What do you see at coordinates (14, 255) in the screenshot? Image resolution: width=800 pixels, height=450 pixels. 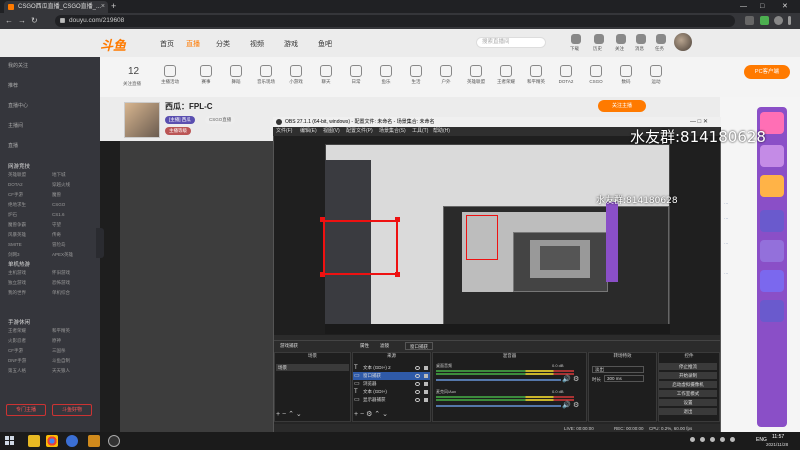 I see `sidebar-category-link: 剑网3` at bounding box center [14, 255].